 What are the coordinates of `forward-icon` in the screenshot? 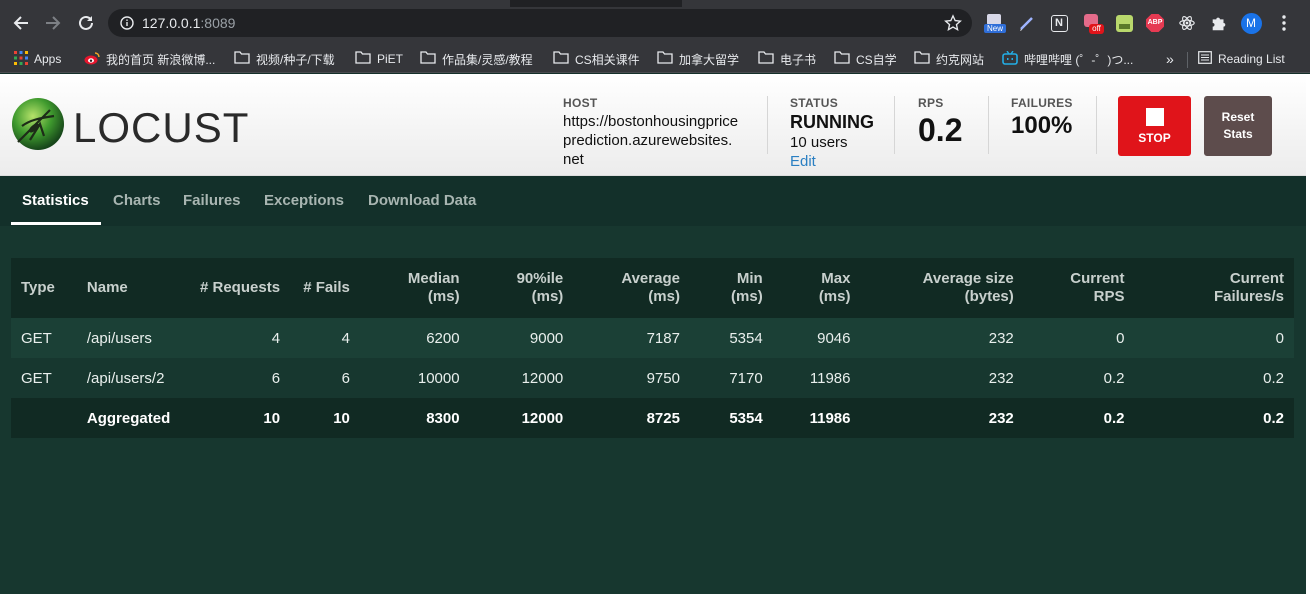 It's located at (53, 23).